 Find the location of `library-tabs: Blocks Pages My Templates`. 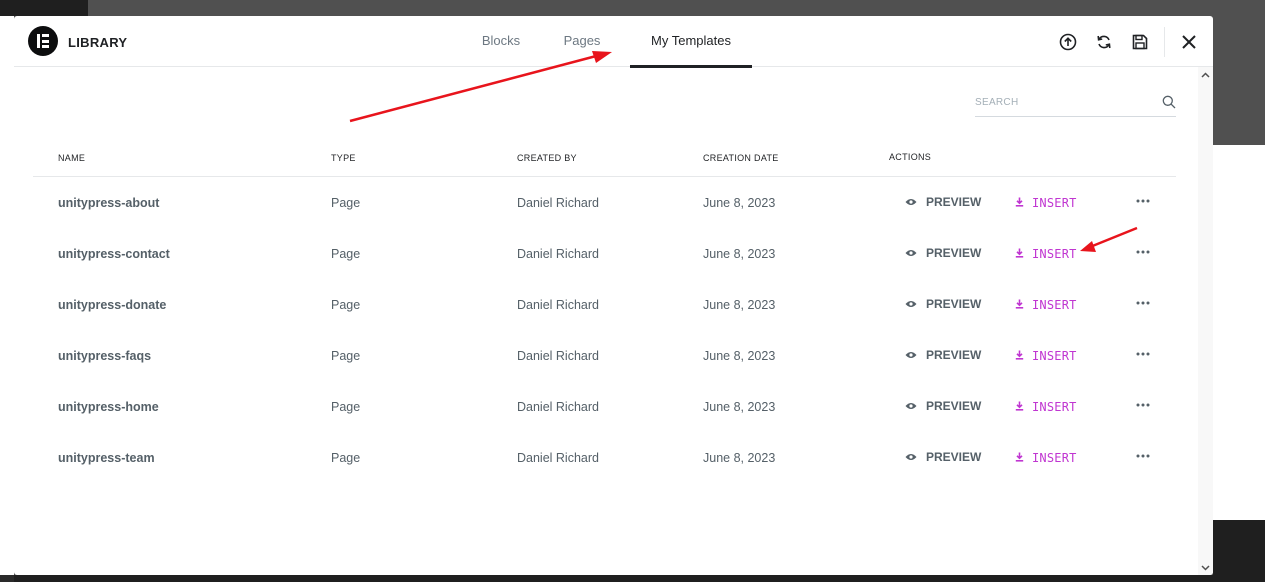

library-tabs: Blocks Pages My Templates is located at coordinates (601, 42).